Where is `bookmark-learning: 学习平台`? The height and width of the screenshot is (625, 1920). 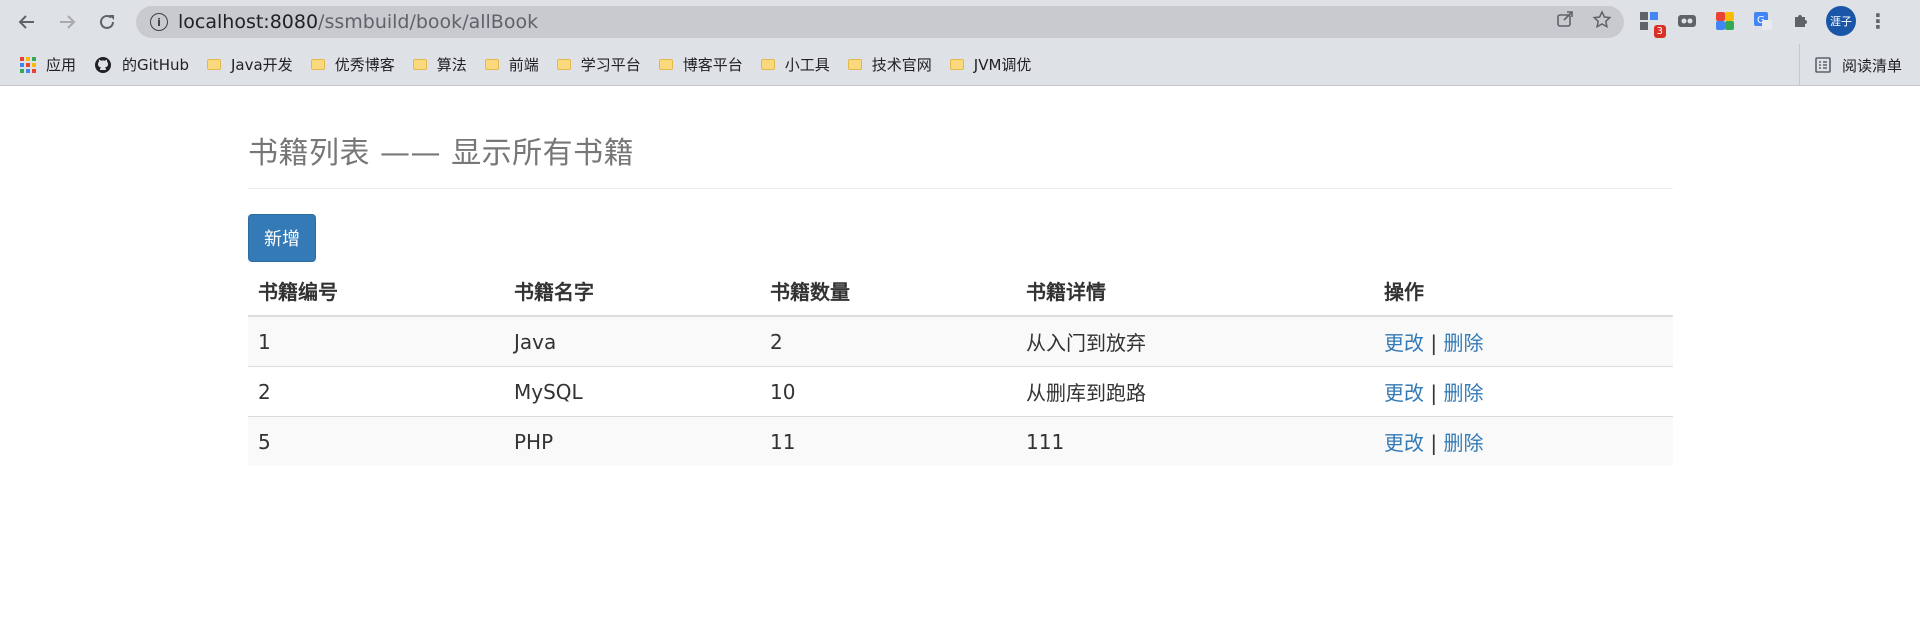 bookmark-learning: 学习平台 is located at coordinates (598, 64).